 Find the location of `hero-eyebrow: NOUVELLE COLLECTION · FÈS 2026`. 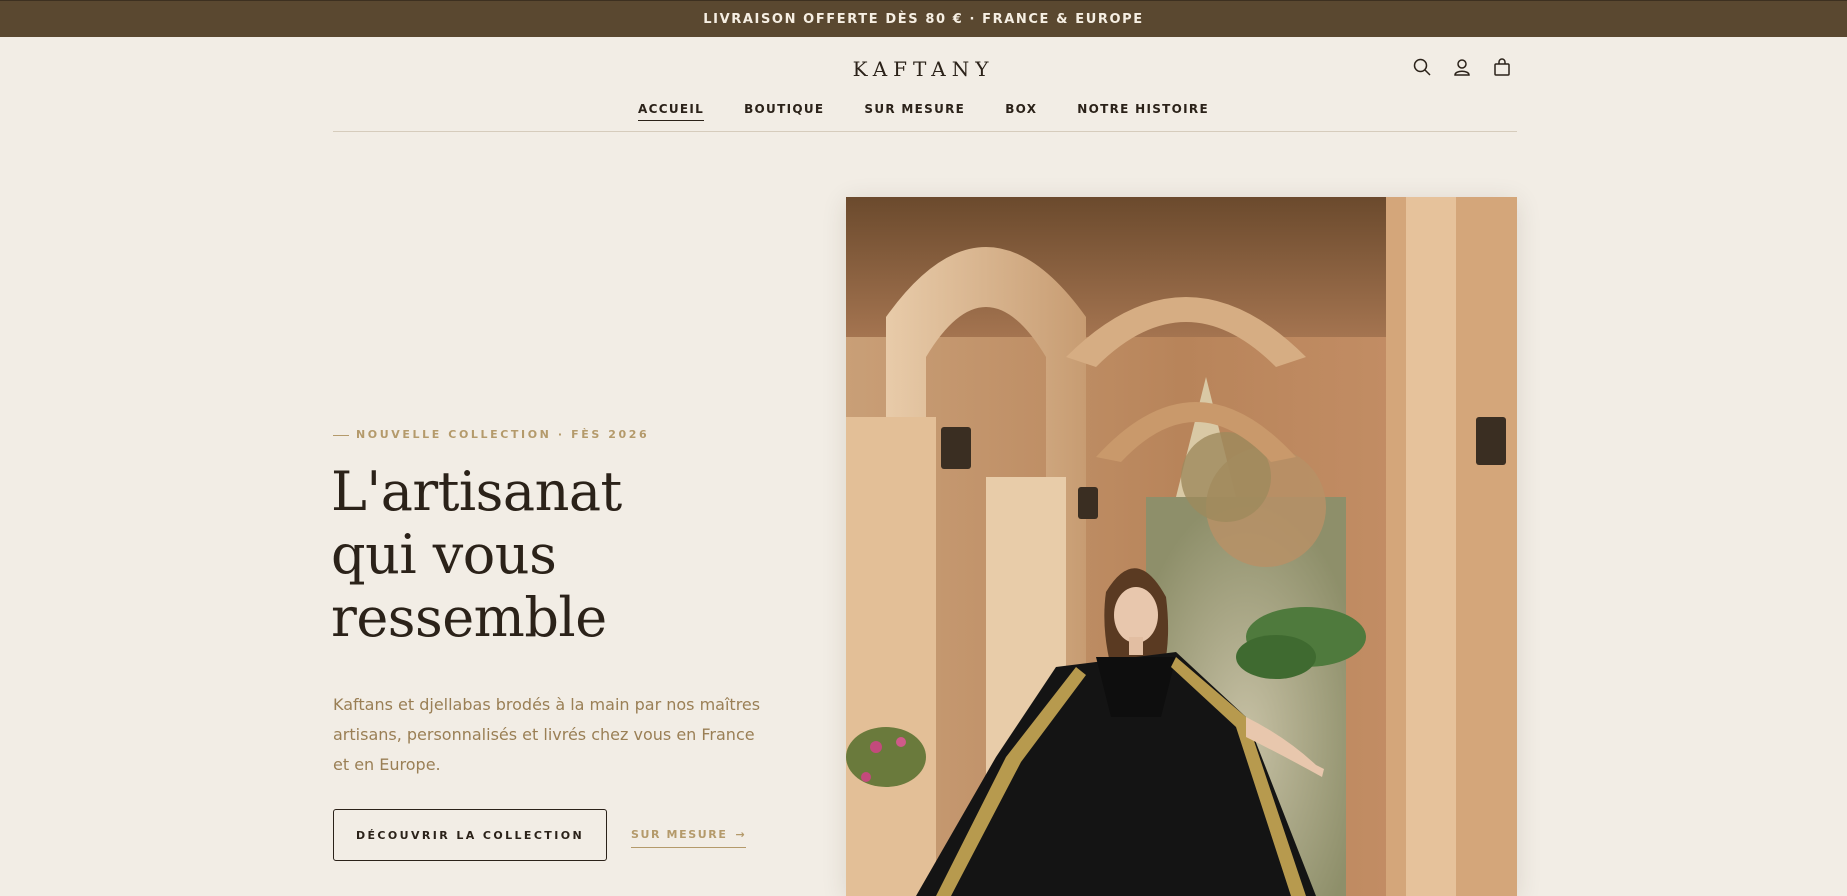

hero-eyebrow: NOUVELLE COLLECTION · FÈS 2026 is located at coordinates (491, 434).